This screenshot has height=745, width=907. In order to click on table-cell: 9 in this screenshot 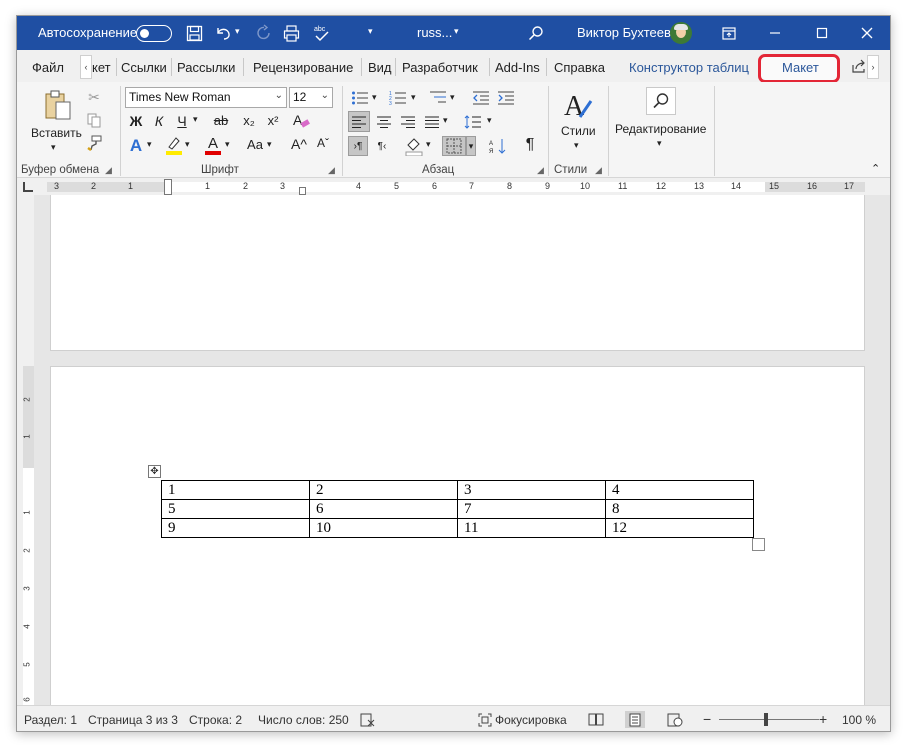, I will do `click(235, 528)`.